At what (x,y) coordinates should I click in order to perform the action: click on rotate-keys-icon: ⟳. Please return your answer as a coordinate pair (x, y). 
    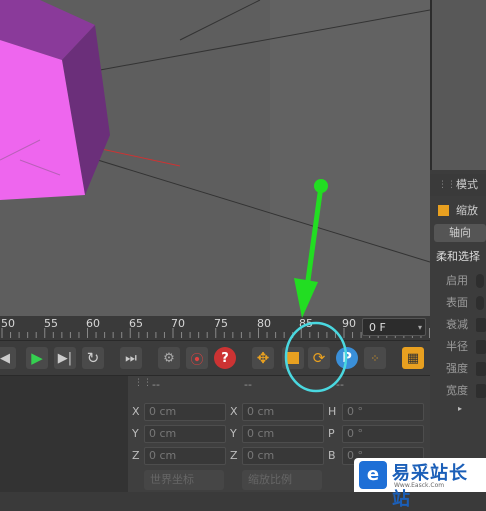
    Looking at the image, I should click on (319, 358).